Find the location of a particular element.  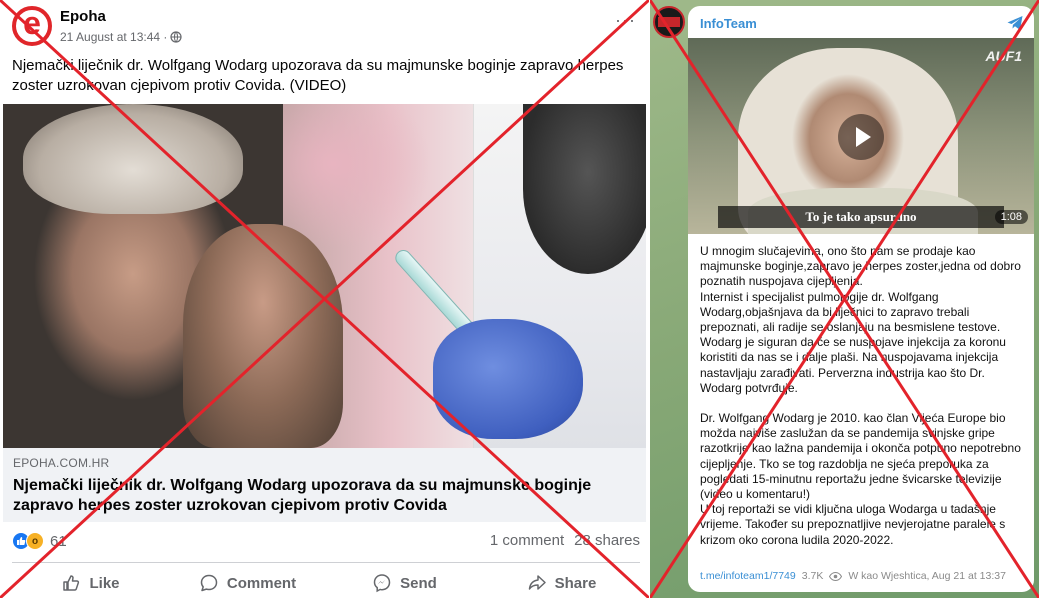

comment-icon is located at coordinates (209, 583).